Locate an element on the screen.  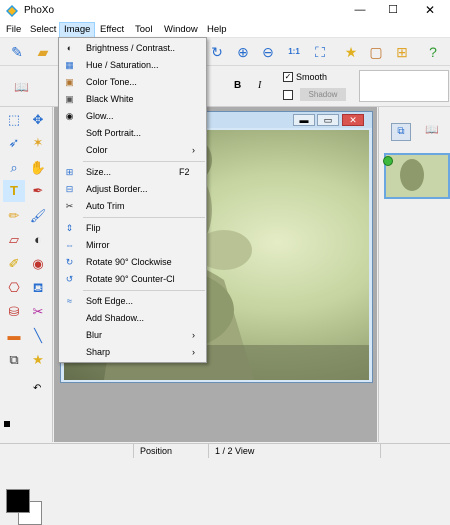
view-layers-icon: ⧉ is located at coordinates (401, 132).